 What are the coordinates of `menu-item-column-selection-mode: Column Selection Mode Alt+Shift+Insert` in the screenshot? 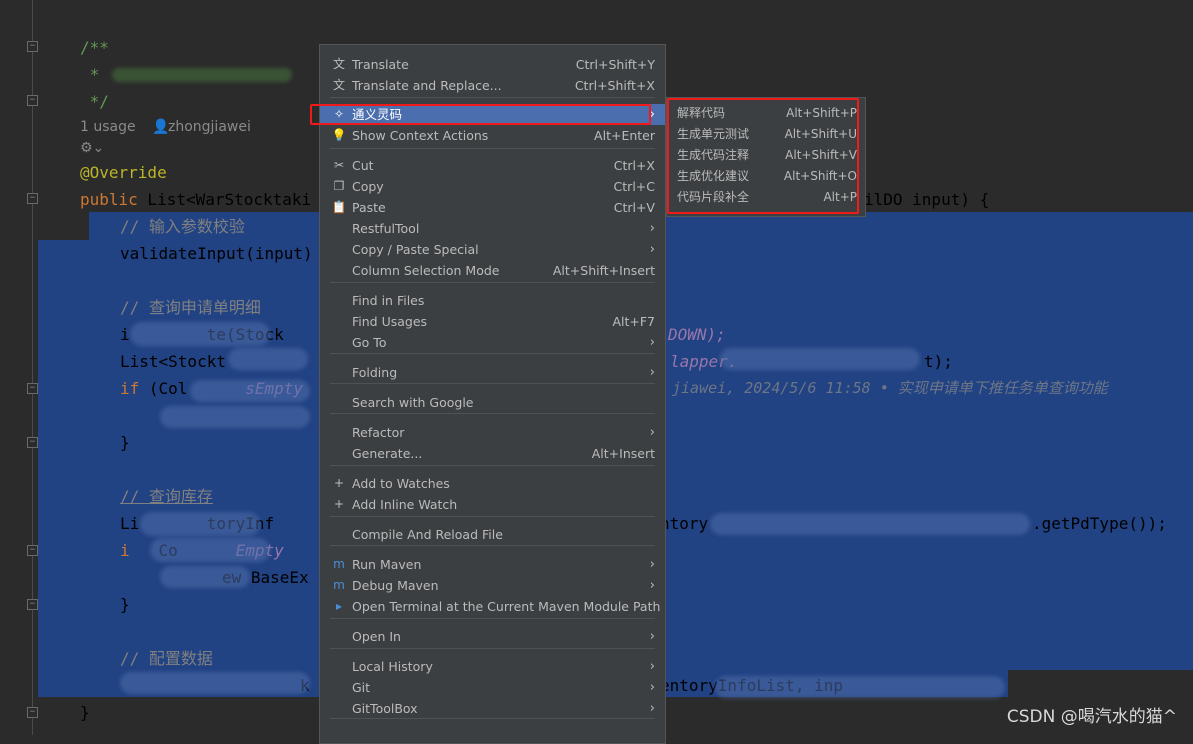 It's located at (492, 270).